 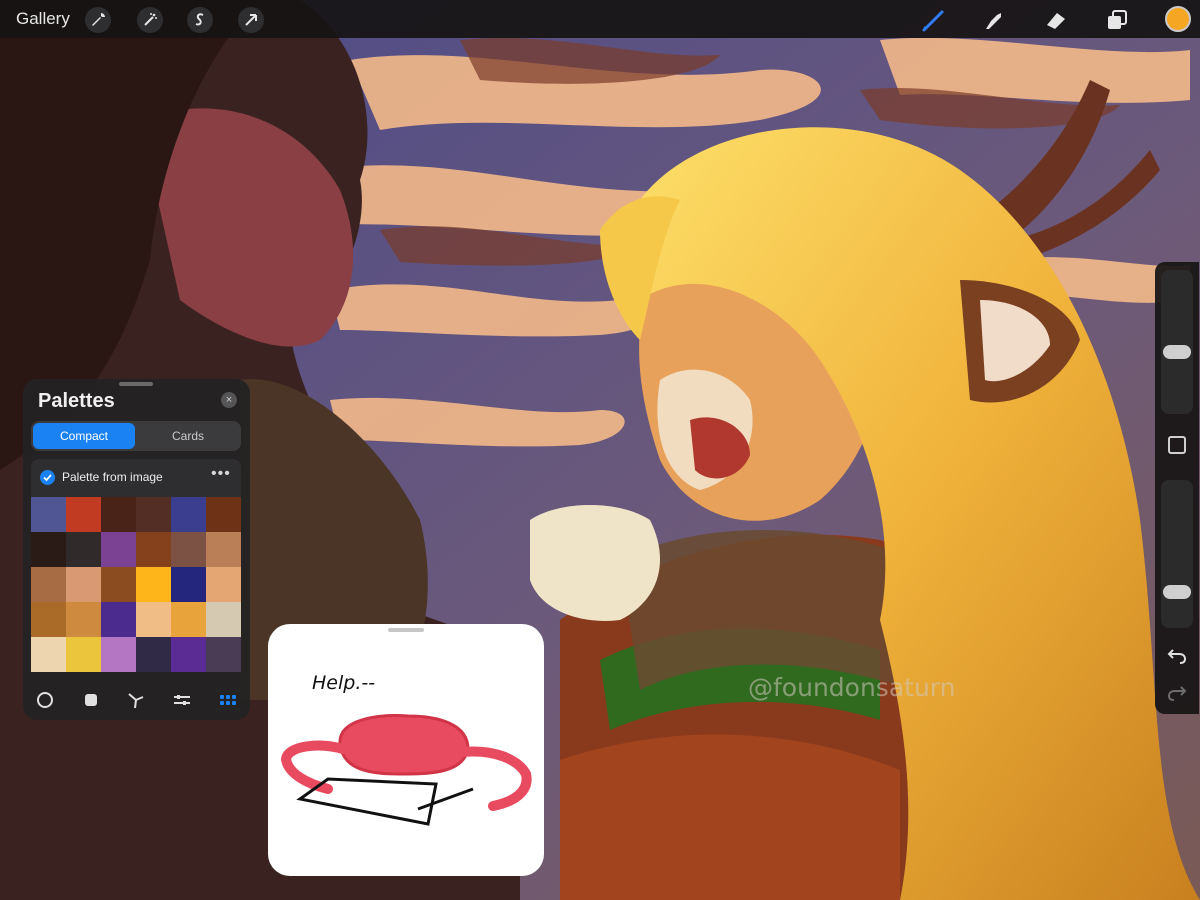 I want to click on swatch-grid, so click(x=136, y=584).